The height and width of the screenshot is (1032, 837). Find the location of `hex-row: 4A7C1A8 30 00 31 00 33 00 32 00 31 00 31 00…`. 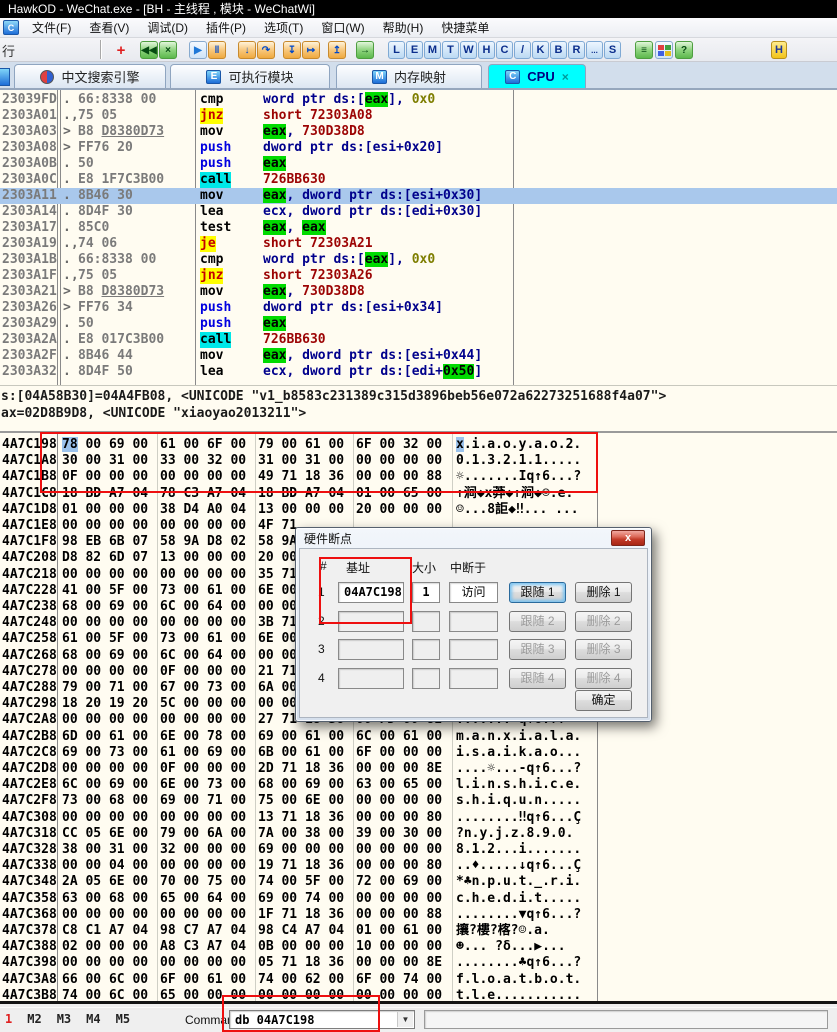

hex-row: 4A7C1A8 30 00 31 00 33 00 32 00 31 00 31 00… is located at coordinates (418, 461).